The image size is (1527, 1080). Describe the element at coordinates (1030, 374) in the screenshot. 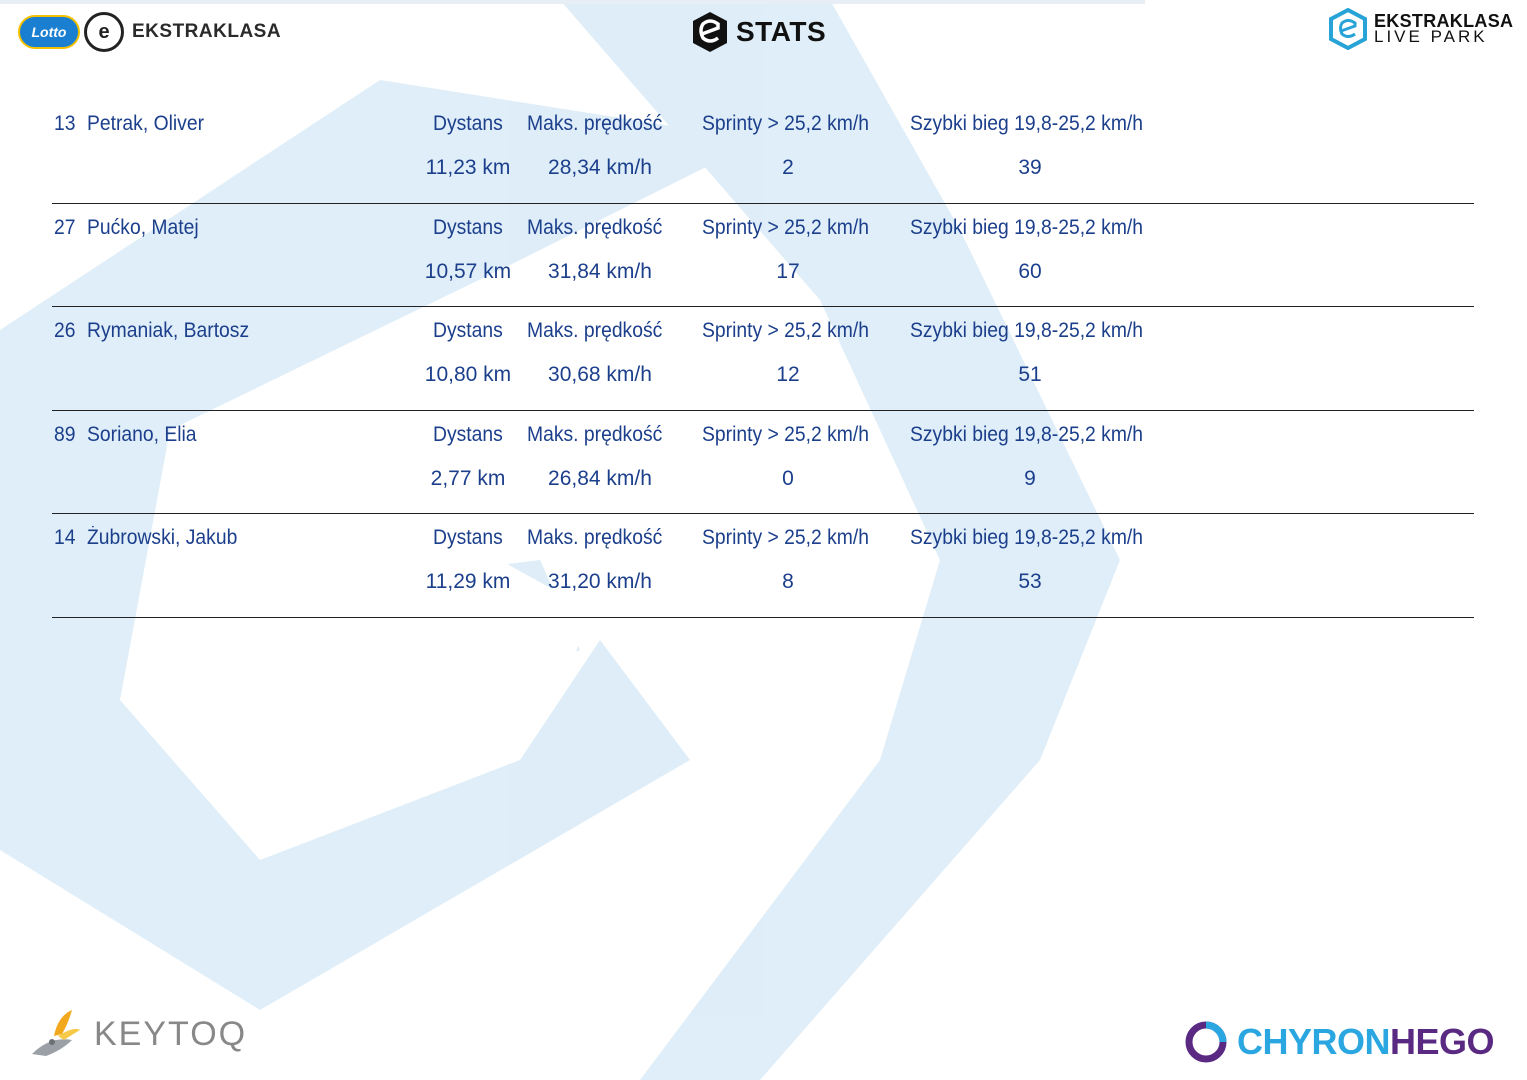

I see `fast-run-value: 51` at that location.